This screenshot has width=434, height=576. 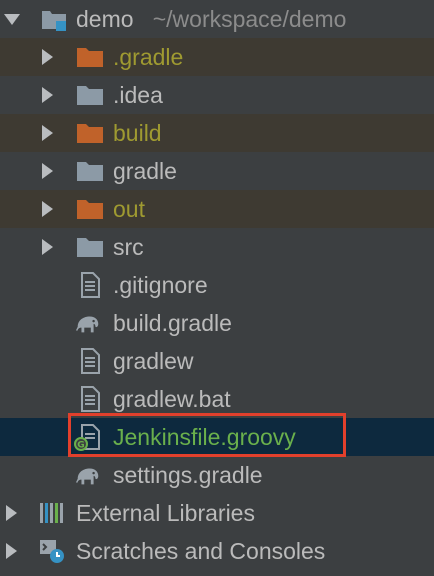 What do you see at coordinates (204, 437) in the screenshot?
I see `tree-item-label: Jenkinsfile.groovy` at bounding box center [204, 437].